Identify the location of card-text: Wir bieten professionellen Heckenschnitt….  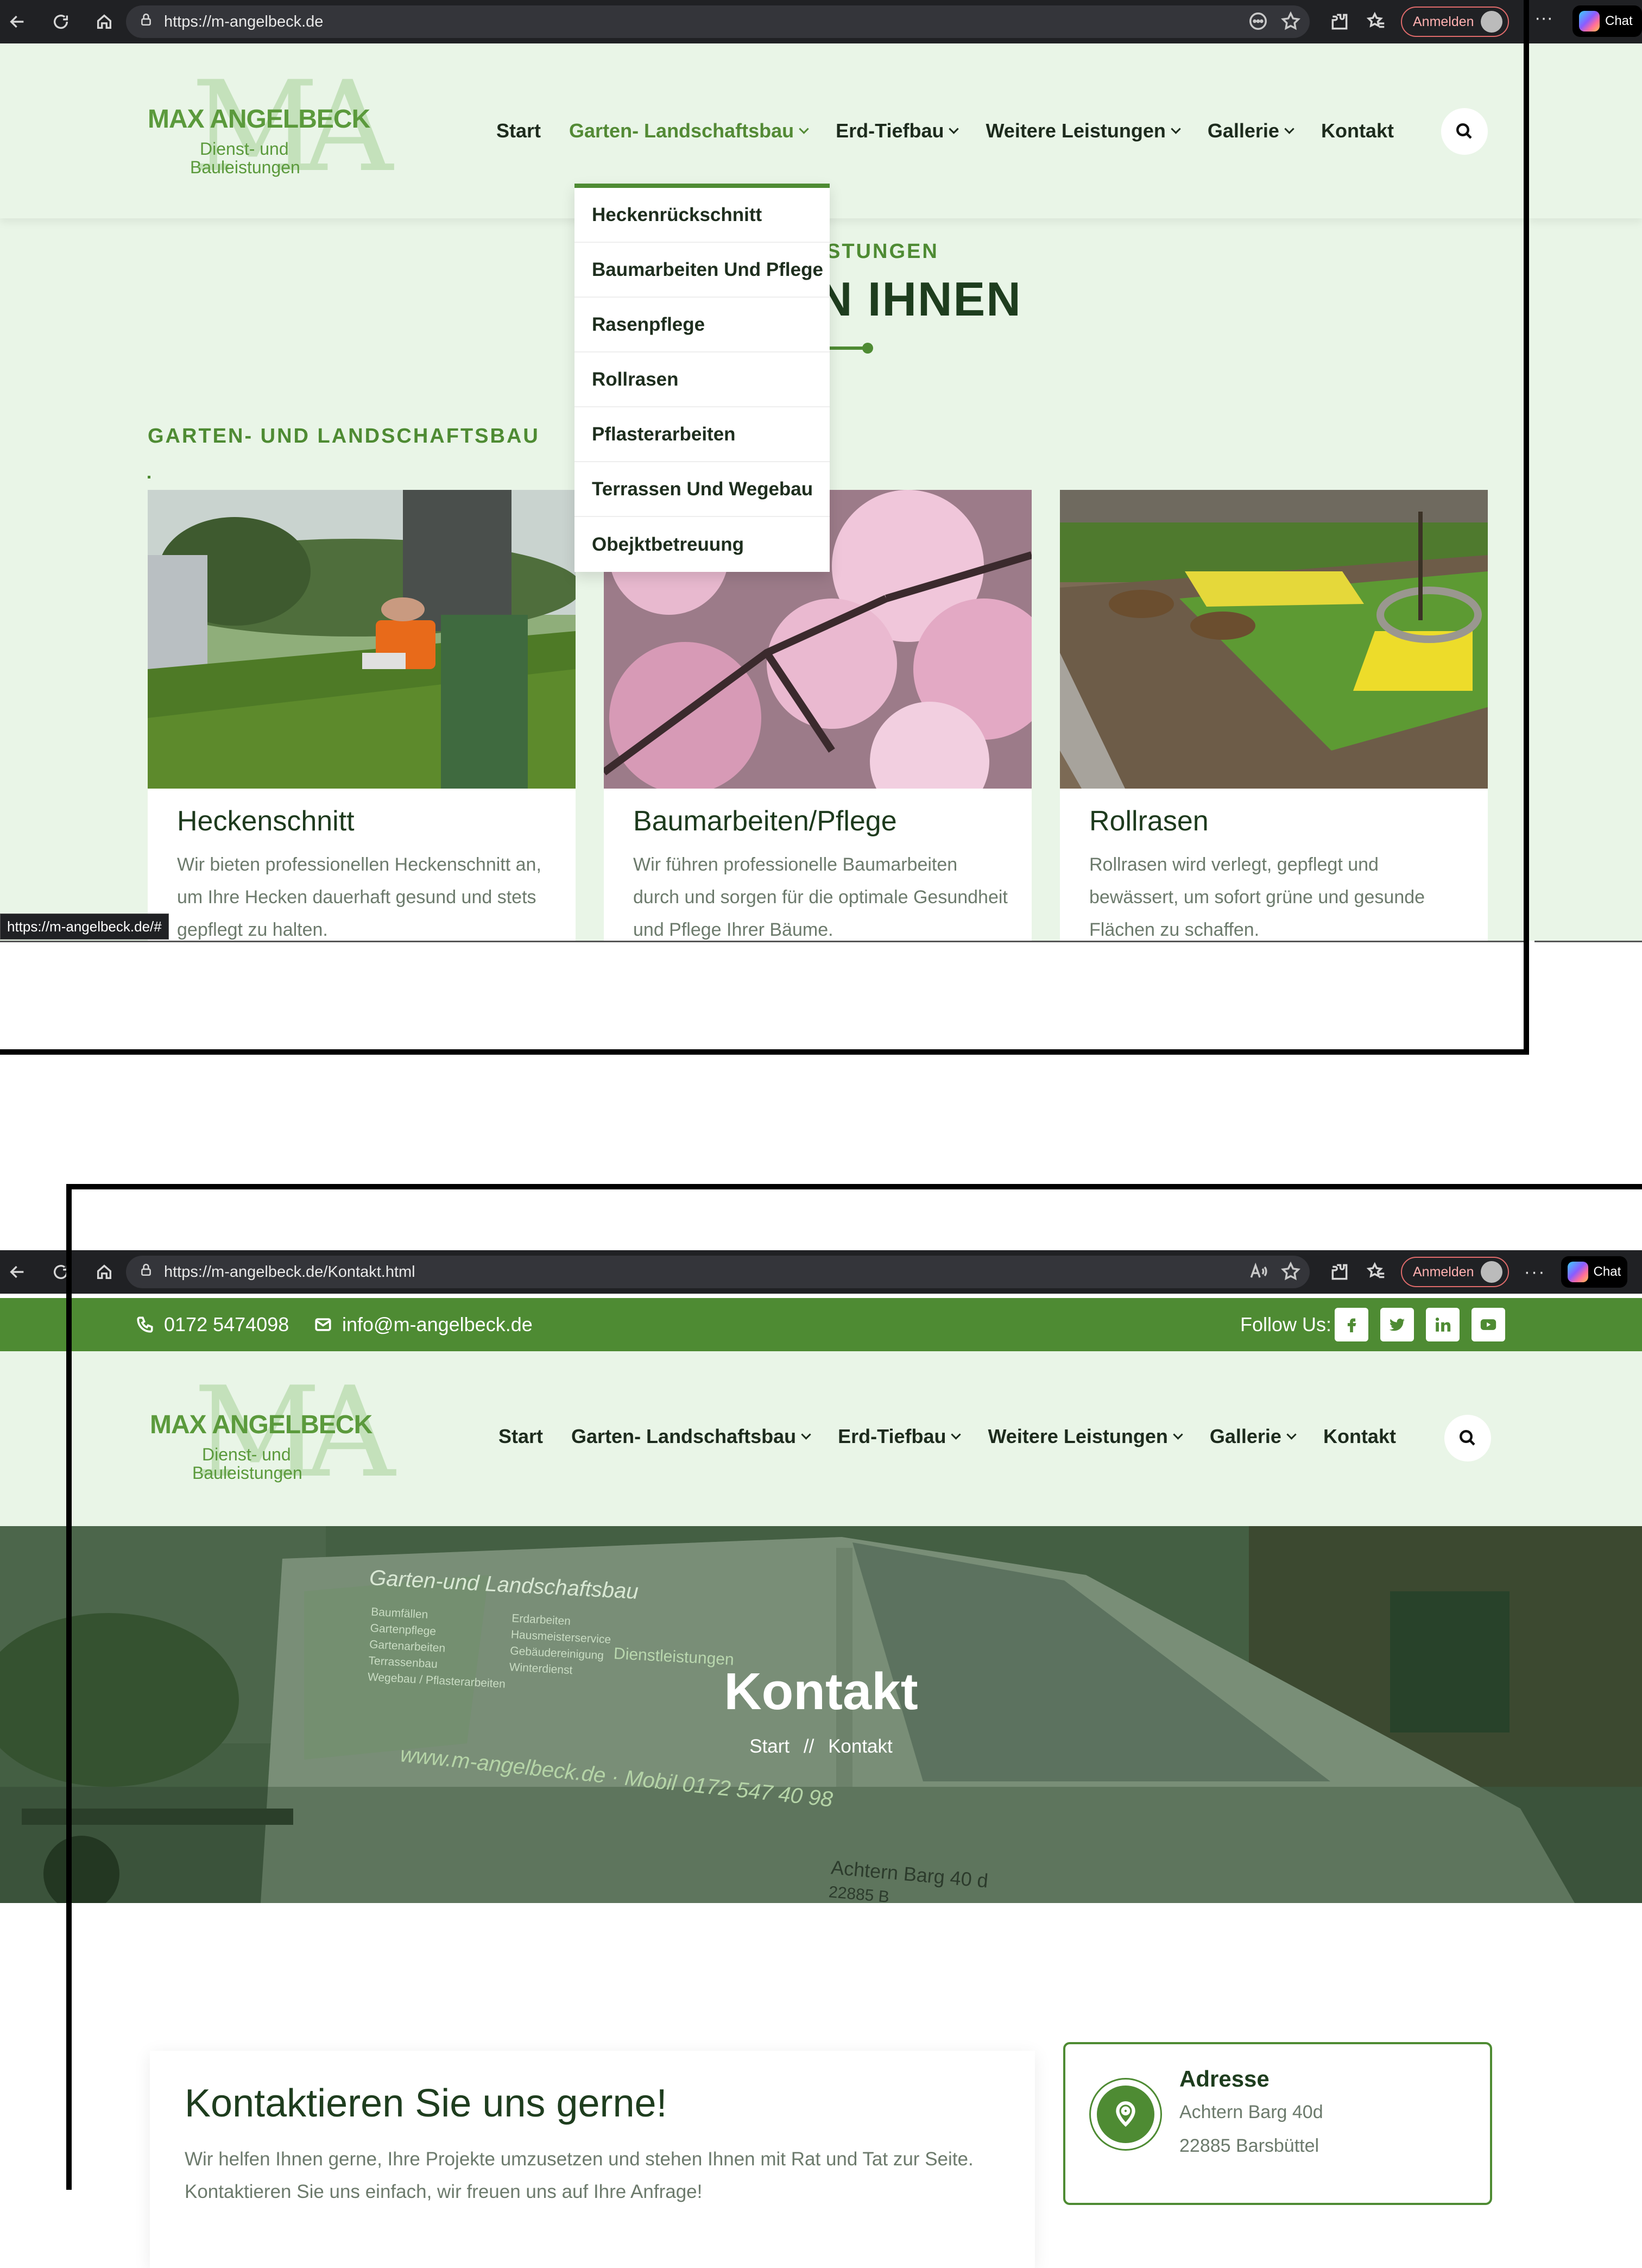
(359, 897).